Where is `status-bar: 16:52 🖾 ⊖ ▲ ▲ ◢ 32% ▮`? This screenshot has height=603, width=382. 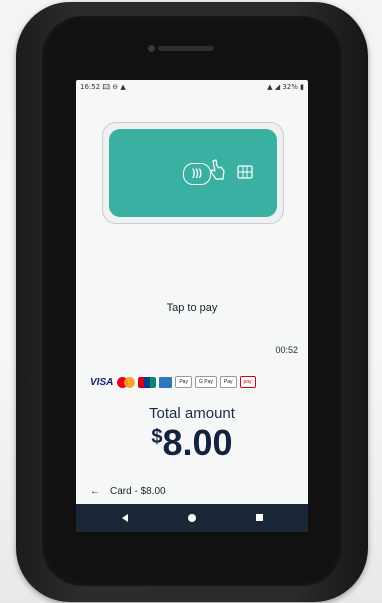
status-bar: 16:52 🖾 ⊖ ▲ ▲ ◢ 32% ▮ is located at coordinates (192, 87).